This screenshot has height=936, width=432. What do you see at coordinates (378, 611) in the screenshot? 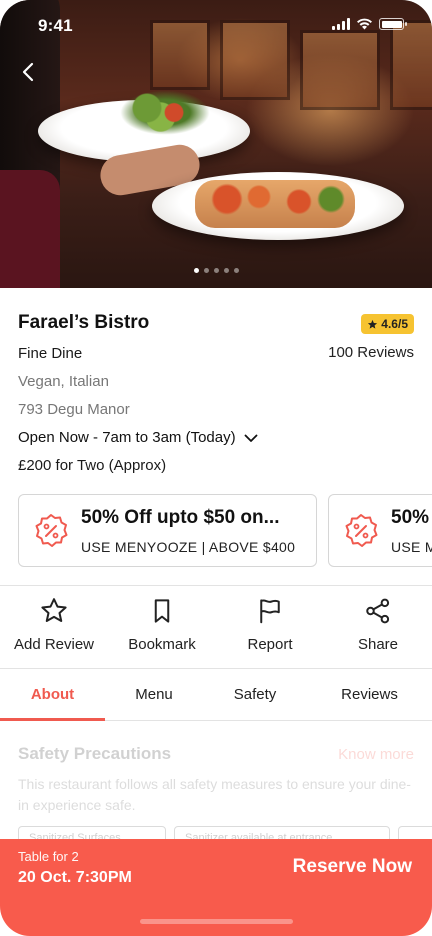
I see `share-icon` at bounding box center [378, 611].